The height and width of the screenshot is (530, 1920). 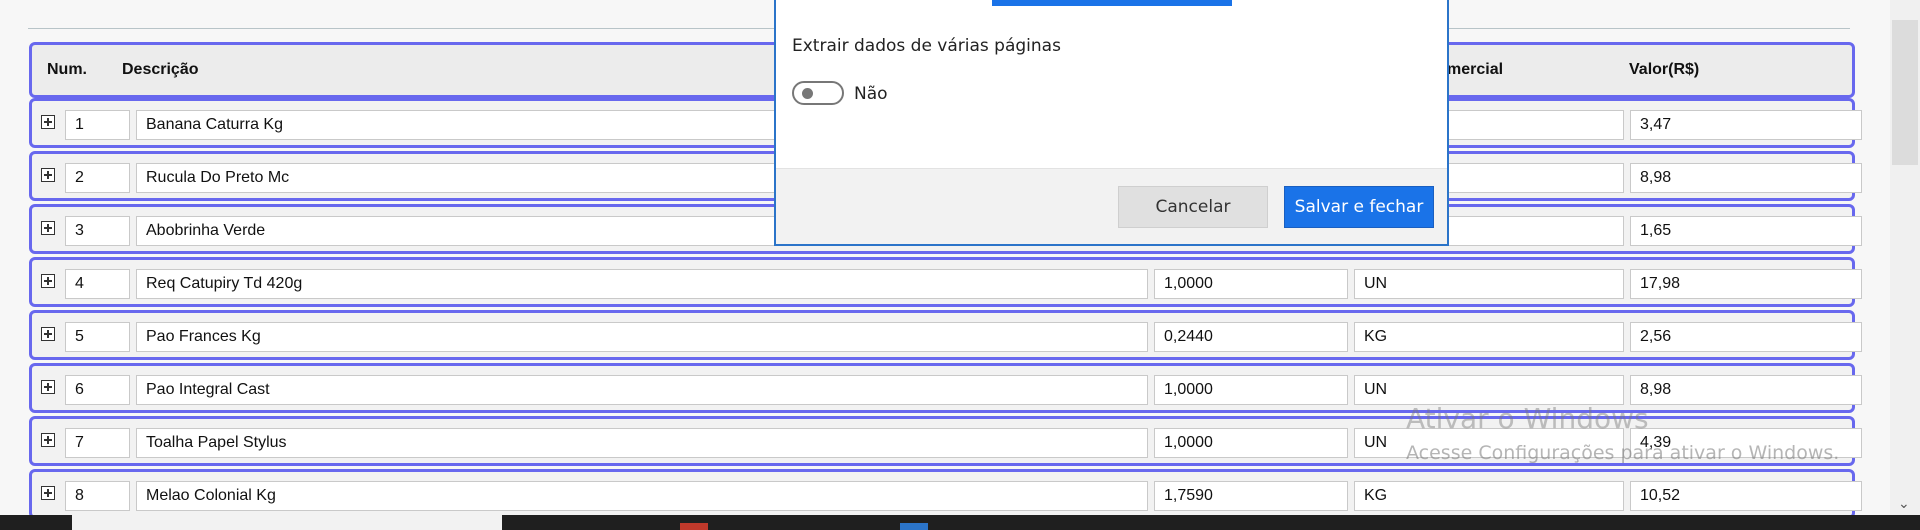 I want to click on value-field: 17,98, so click(x=1746, y=284).